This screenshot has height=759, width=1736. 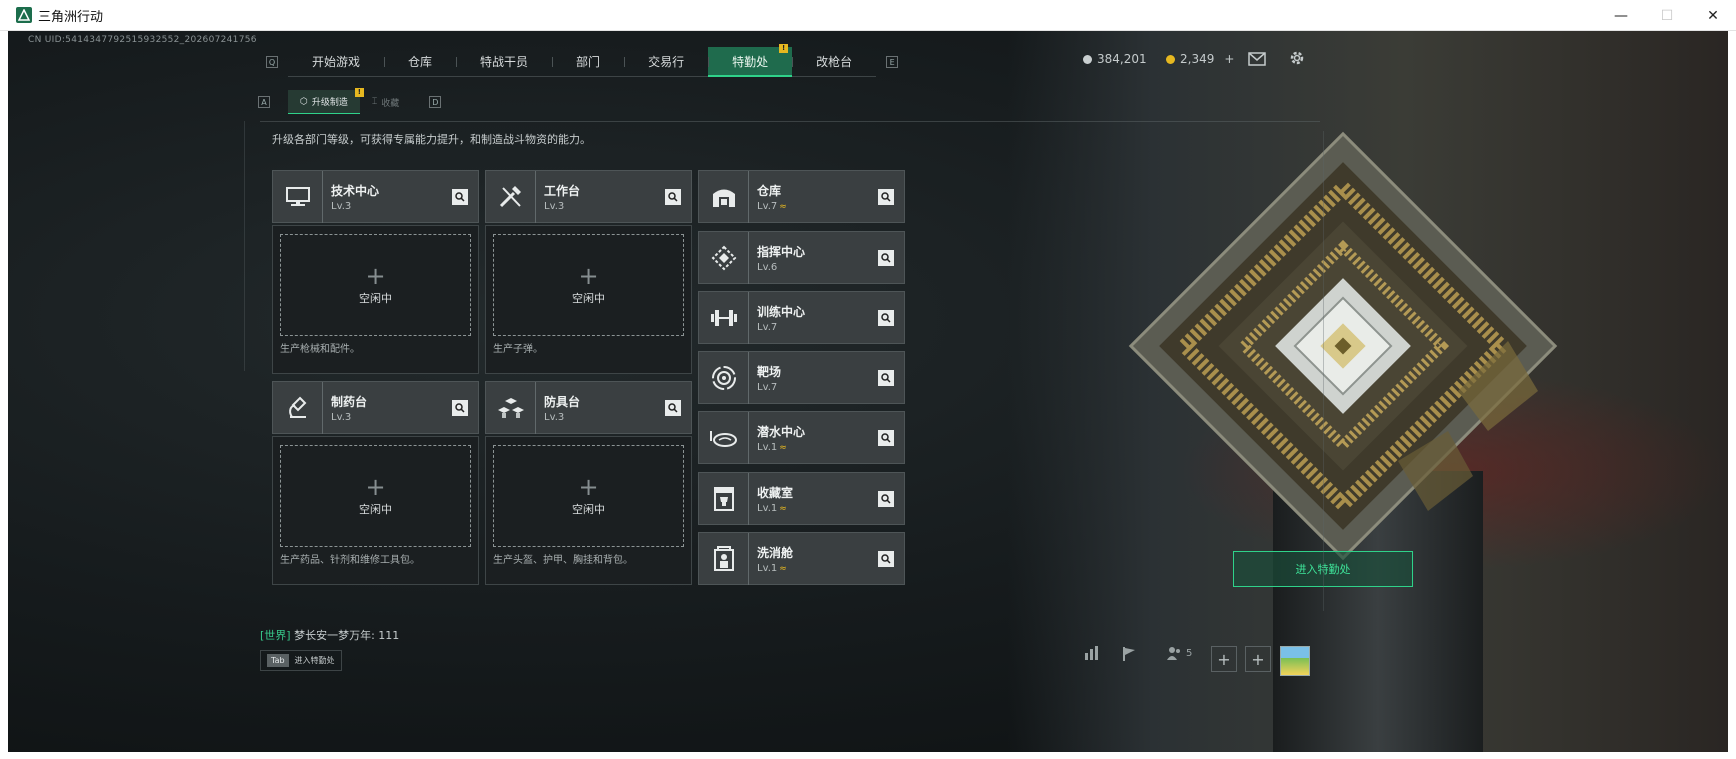 I want to click on subtab-upgrade-craft: ⬡ 升级制造 !, so click(x=326, y=101).